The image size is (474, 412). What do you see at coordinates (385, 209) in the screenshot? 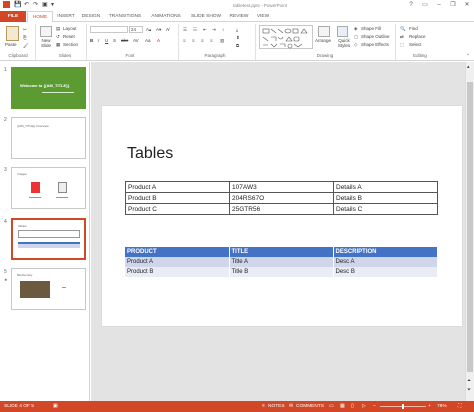
I see `table-cell: Details C` at bounding box center [385, 209].